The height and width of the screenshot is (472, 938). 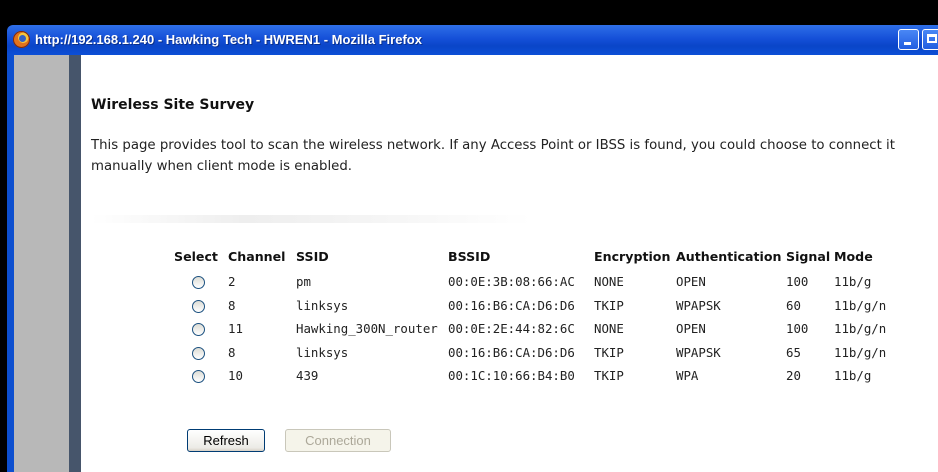 What do you see at coordinates (75, 263) in the screenshot?
I see `sidebar-edge` at bounding box center [75, 263].